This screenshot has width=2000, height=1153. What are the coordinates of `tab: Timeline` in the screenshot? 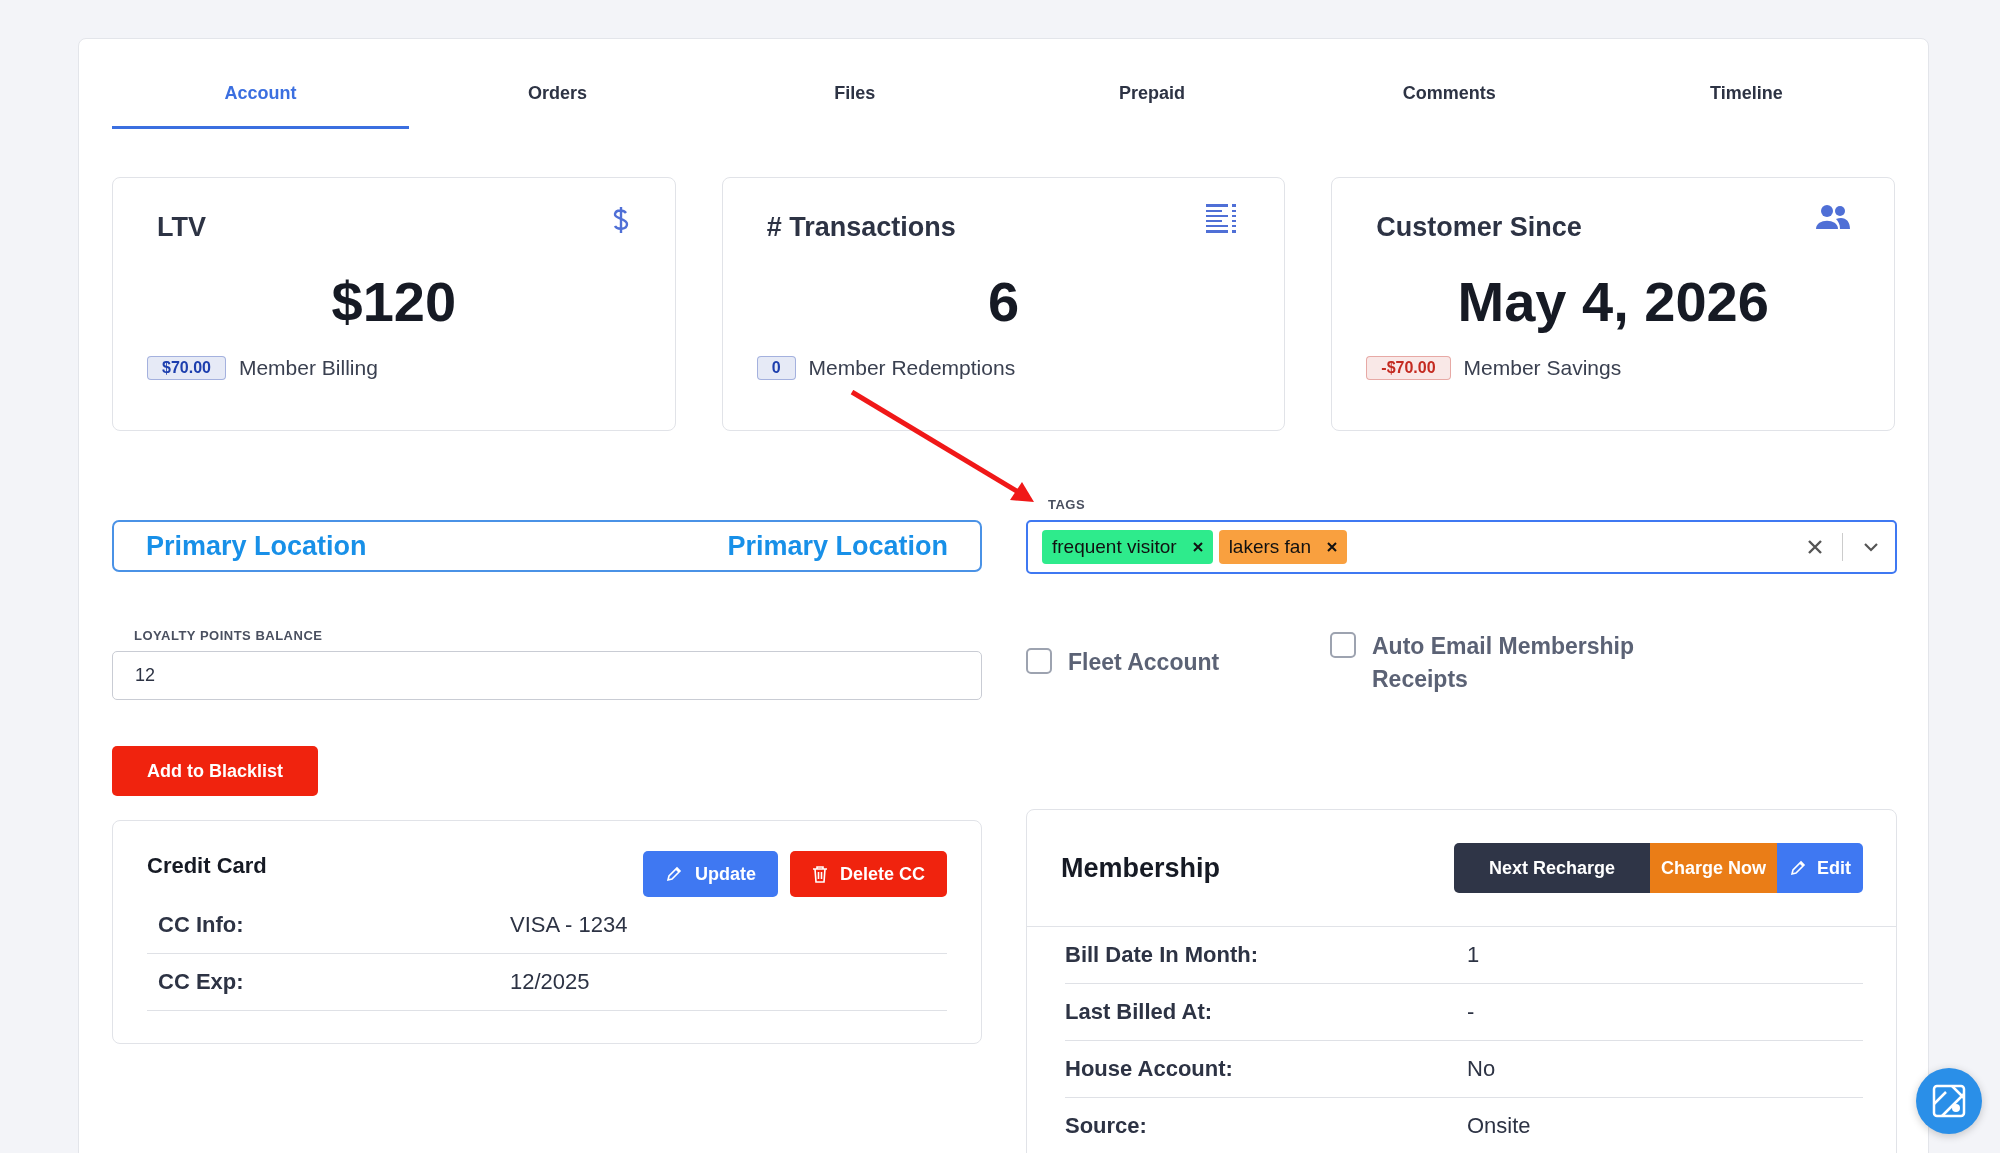 It's located at (1746, 106).